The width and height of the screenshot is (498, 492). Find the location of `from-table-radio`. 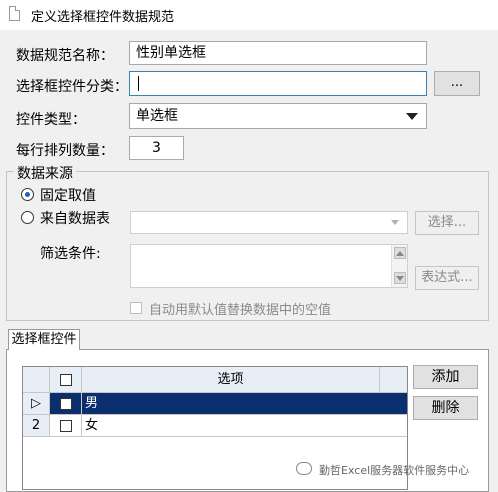

from-table-radio is located at coordinates (27, 217).